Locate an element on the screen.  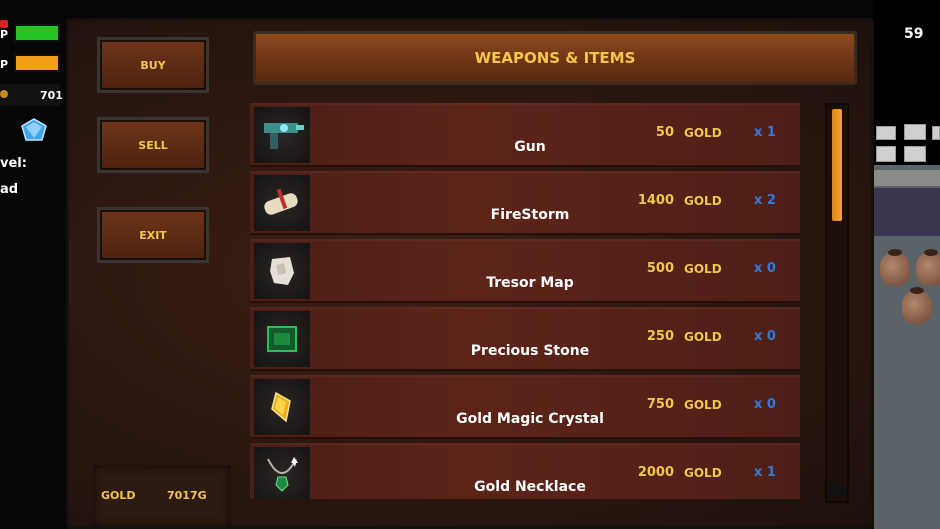
item-price: 1400 is located at coordinates (655, 200).